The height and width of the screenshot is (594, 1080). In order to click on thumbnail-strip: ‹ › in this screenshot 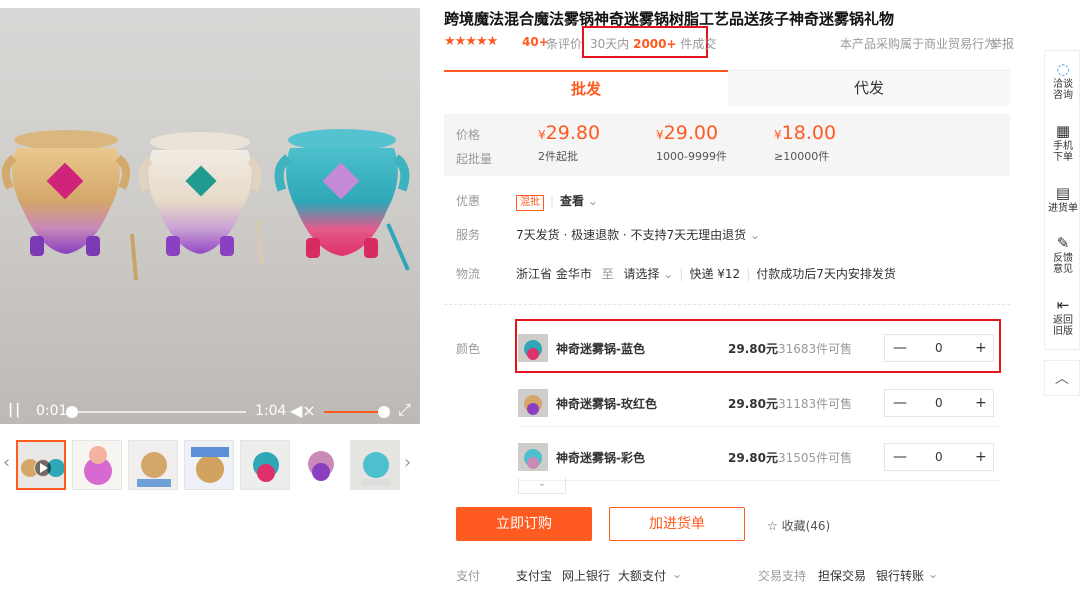, I will do `click(210, 464)`.